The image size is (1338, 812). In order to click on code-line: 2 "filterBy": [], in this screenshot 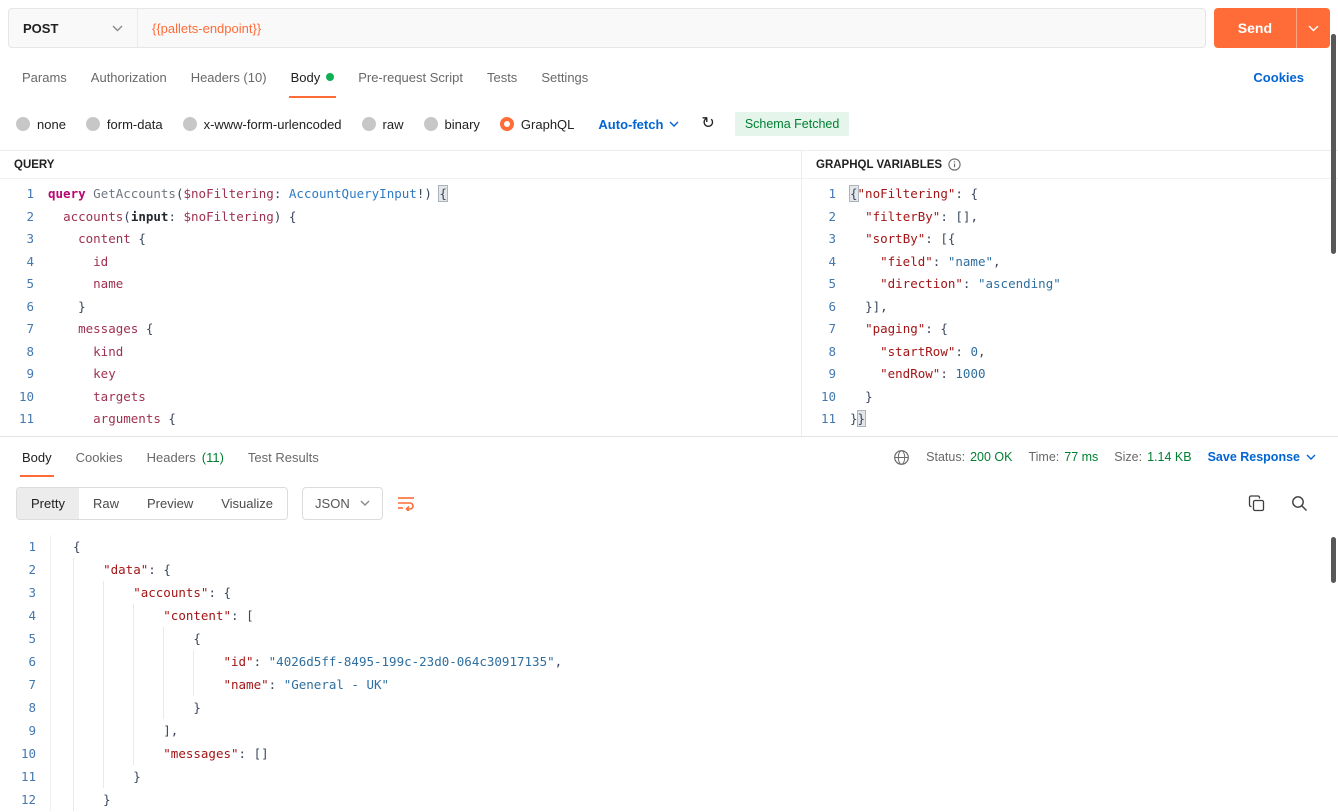, I will do `click(1070, 217)`.